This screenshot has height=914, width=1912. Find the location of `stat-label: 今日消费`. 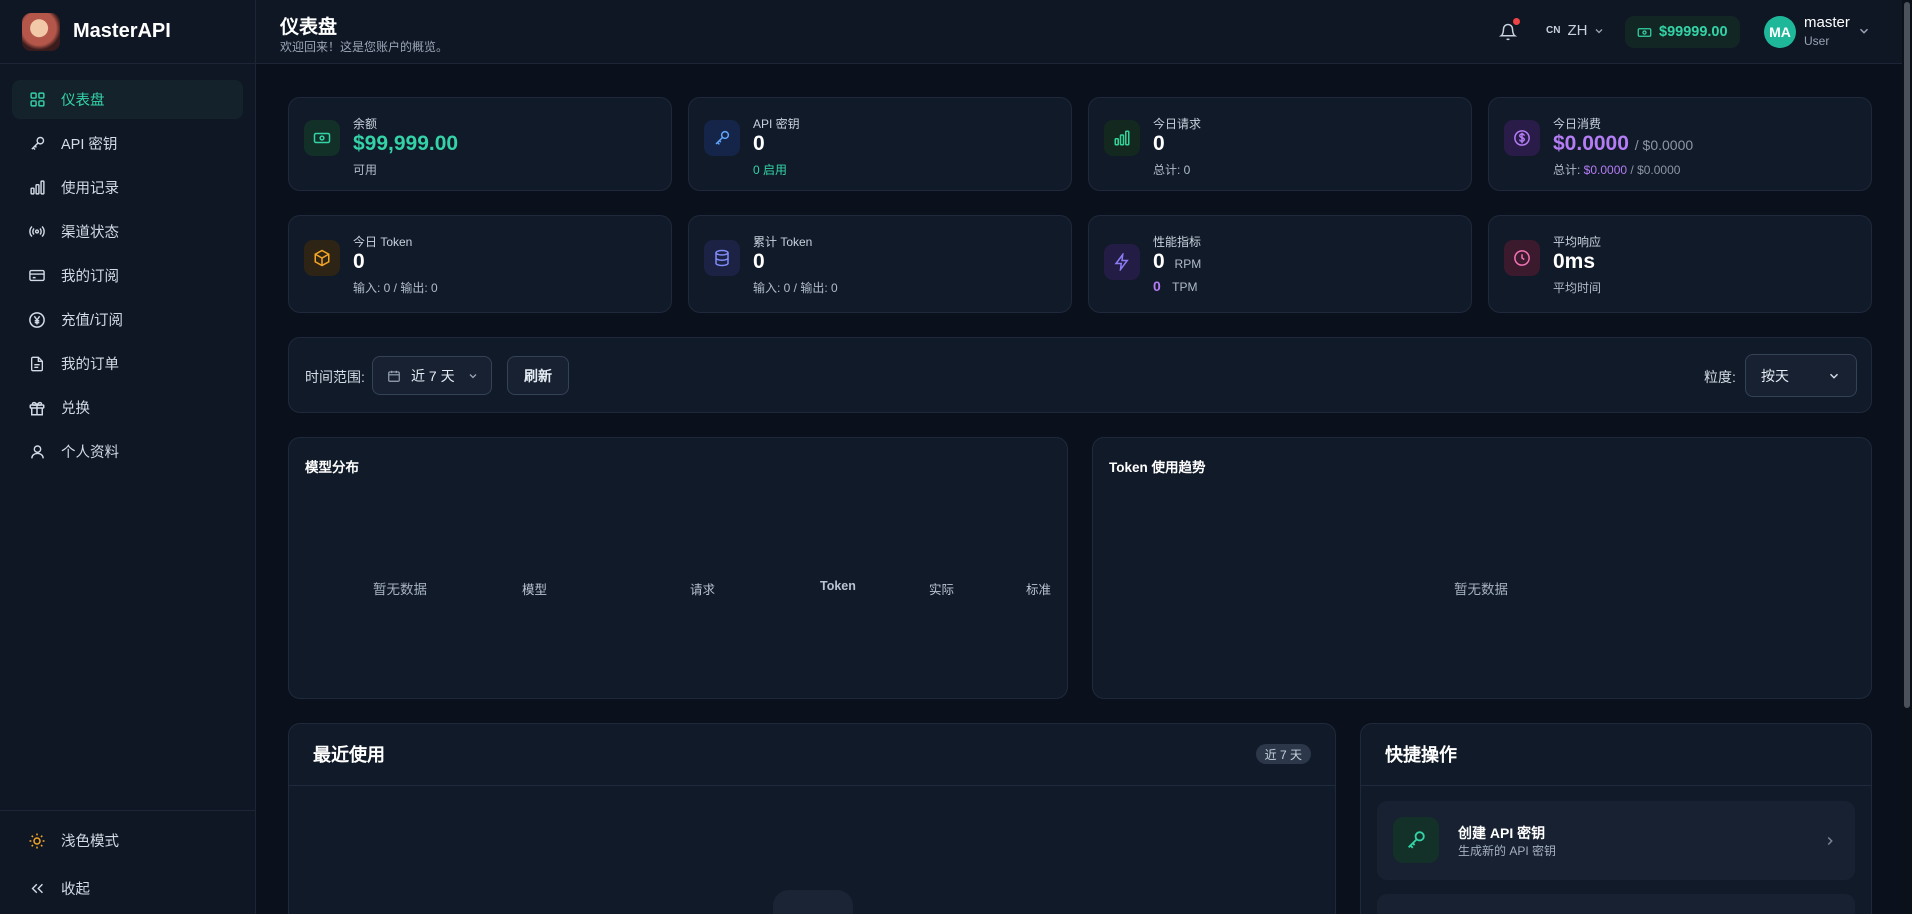

stat-label: 今日消费 is located at coordinates (1577, 124).